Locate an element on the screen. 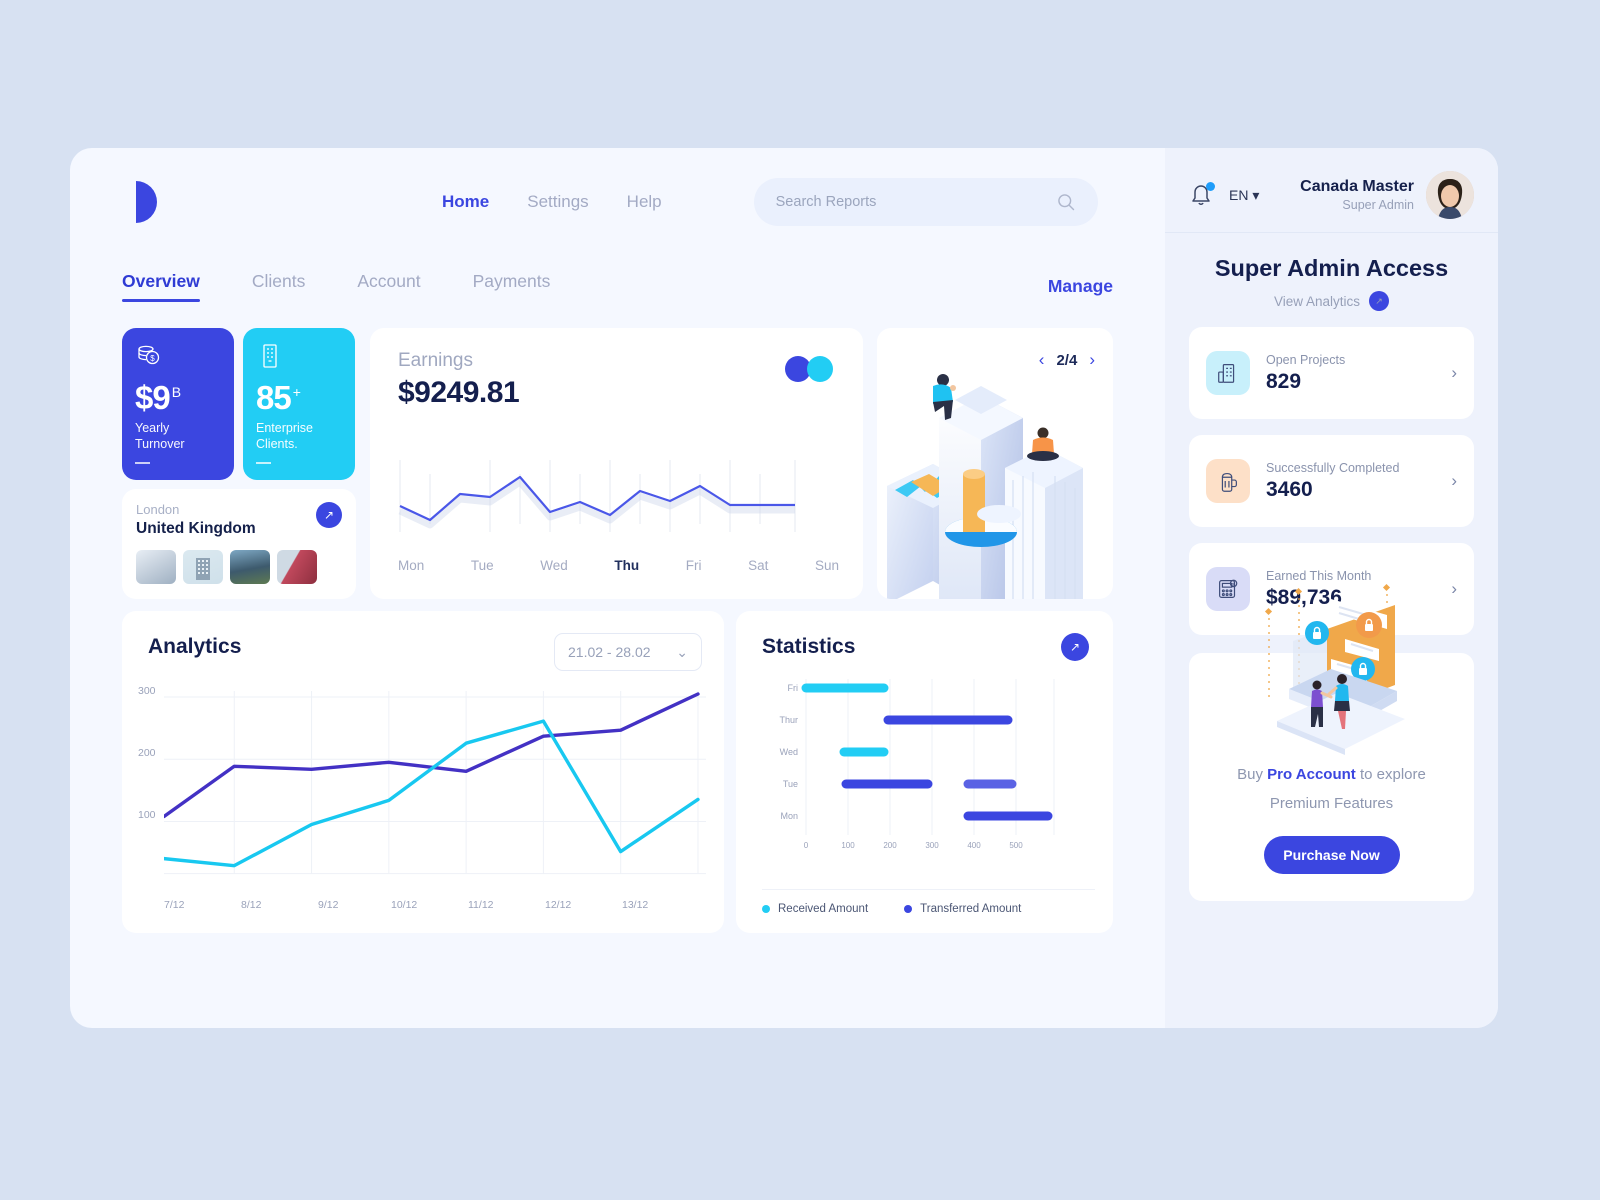 The width and height of the screenshot is (1600, 1200). date-range-picker: 21.02 - 28.02 ⌄ is located at coordinates (628, 652).